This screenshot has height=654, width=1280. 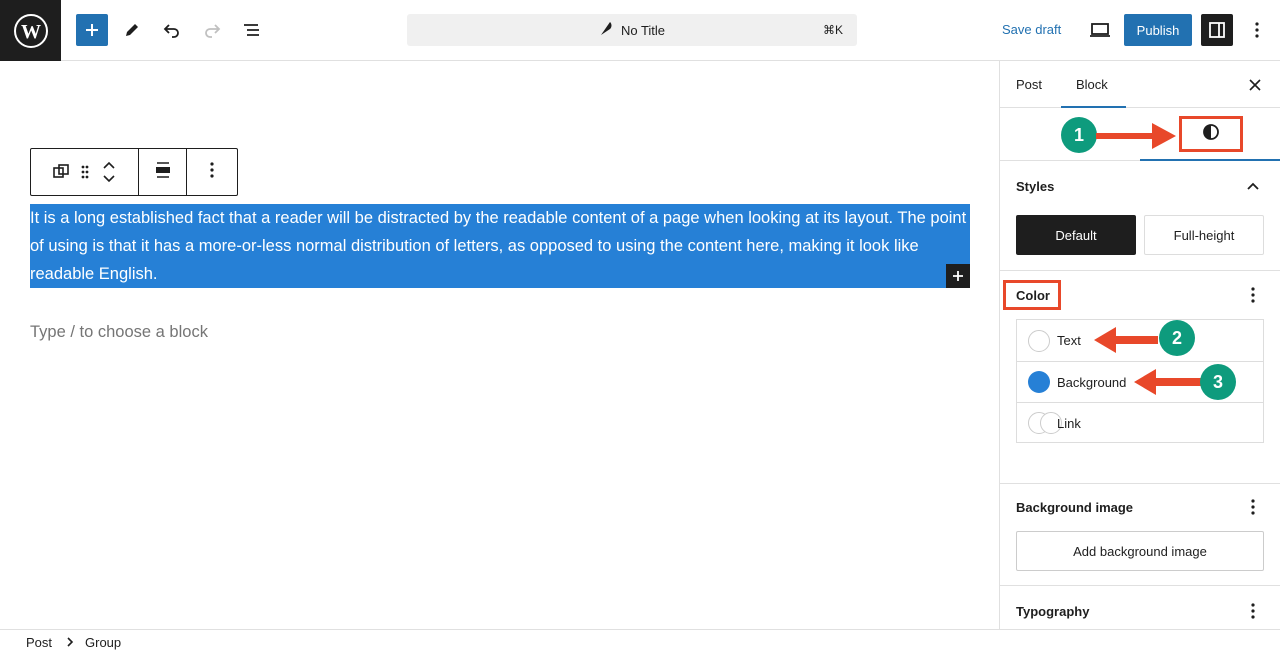 I want to click on annotation-marker-2: 2, so click(x=1177, y=338).